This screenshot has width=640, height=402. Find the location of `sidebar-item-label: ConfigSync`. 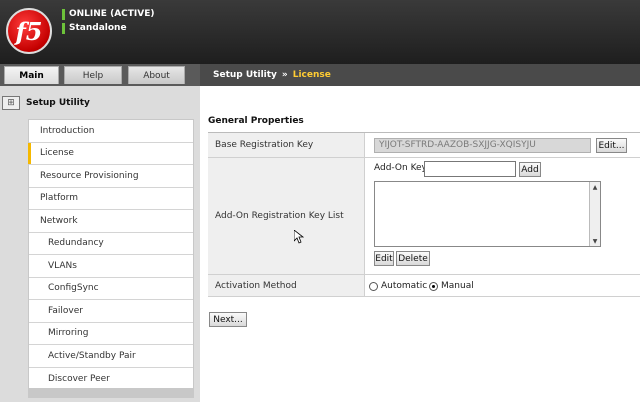

sidebar-item-label: ConfigSync is located at coordinates (73, 288).